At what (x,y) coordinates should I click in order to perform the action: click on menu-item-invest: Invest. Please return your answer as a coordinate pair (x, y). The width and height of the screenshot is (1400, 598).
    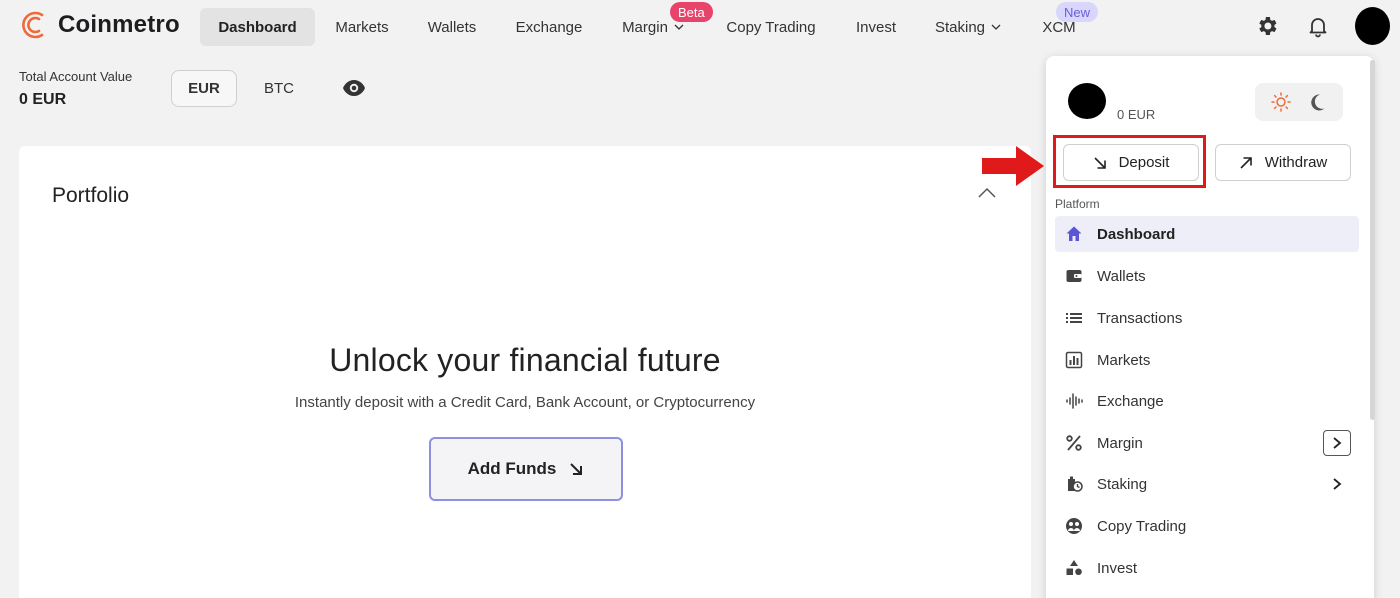
    Looking at the image, I should click on (1207, 568).